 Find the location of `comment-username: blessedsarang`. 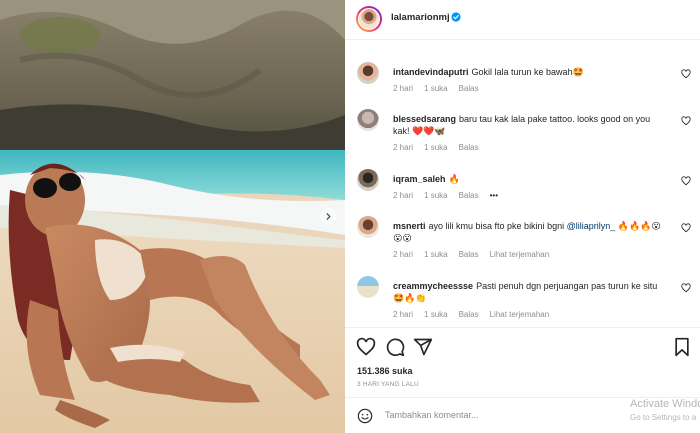

comment-username: blessedsarang is located at coordinates (424, 119).